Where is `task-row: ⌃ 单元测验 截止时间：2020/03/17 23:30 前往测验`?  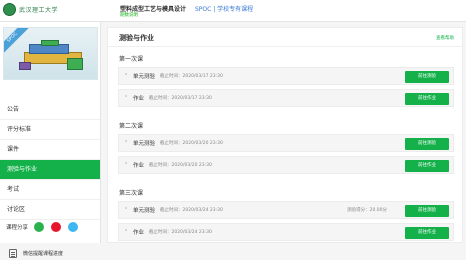
task-row: ⌃ 单元测验 截止时间：2020/03/17 23:30 前往测验 is located at coordinates (286, 76).